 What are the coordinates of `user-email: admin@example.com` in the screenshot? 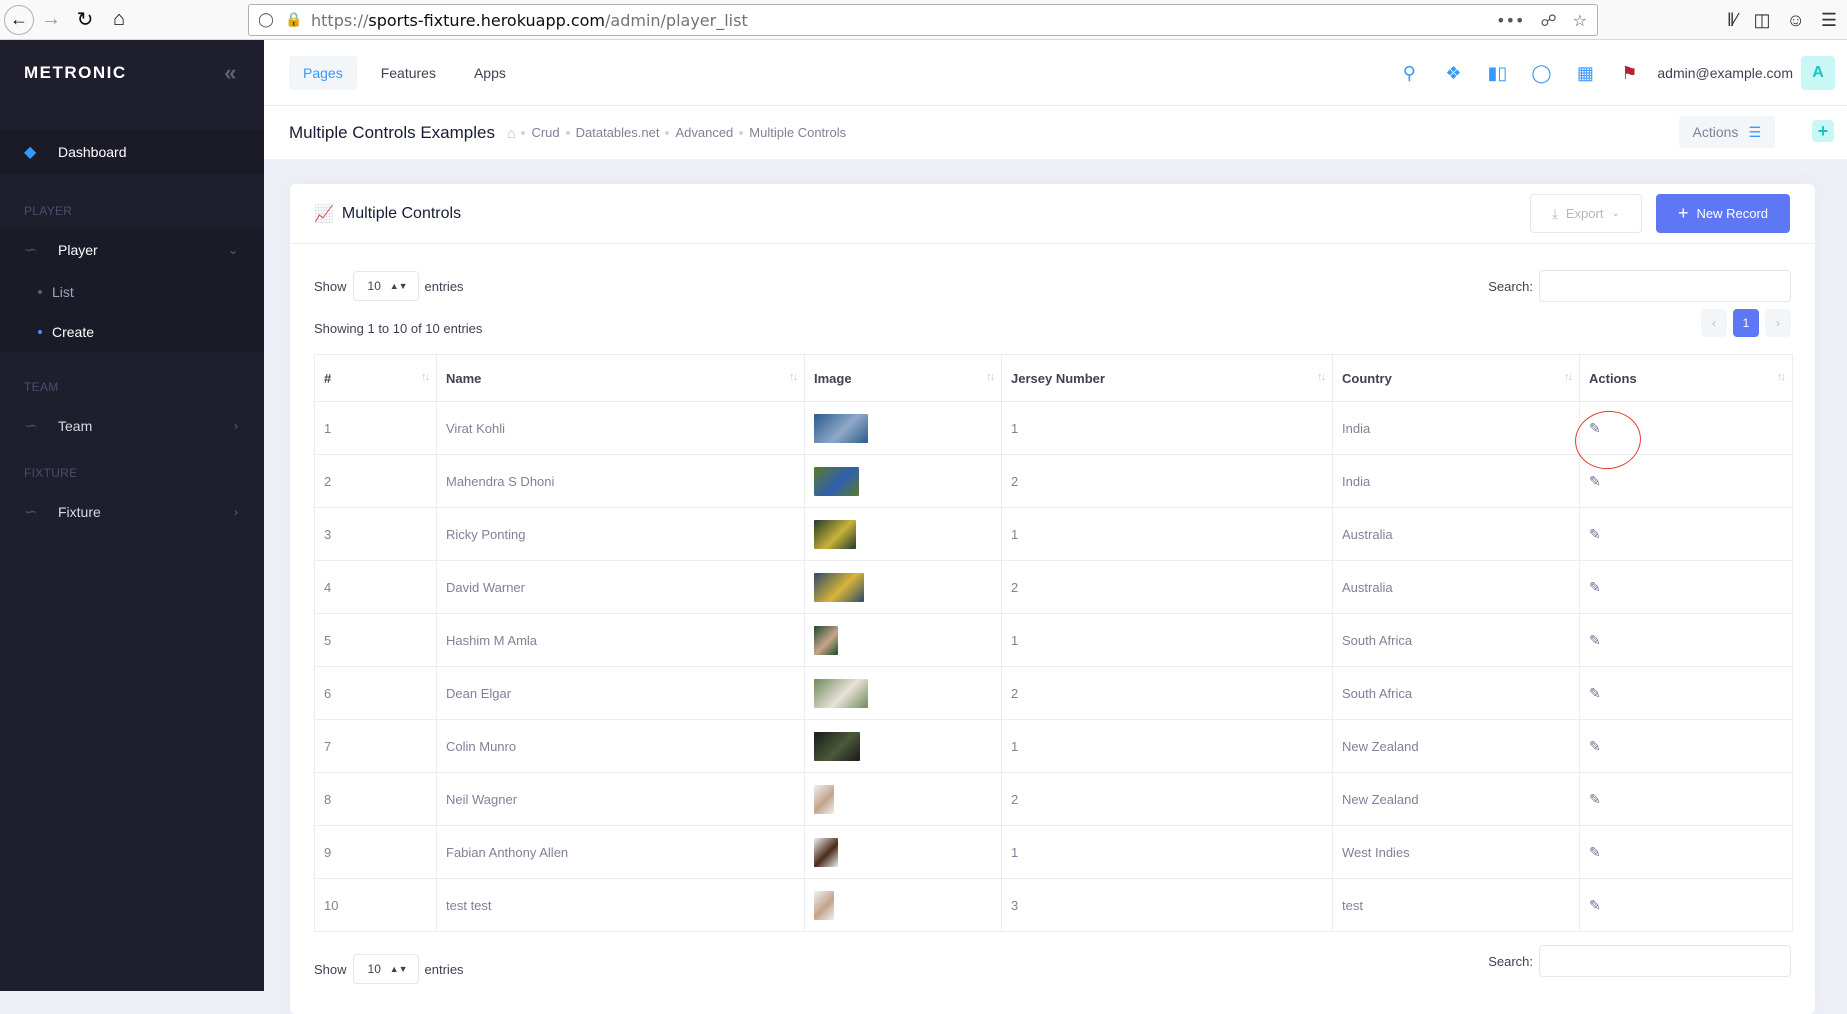 It's located at (1725, 73).